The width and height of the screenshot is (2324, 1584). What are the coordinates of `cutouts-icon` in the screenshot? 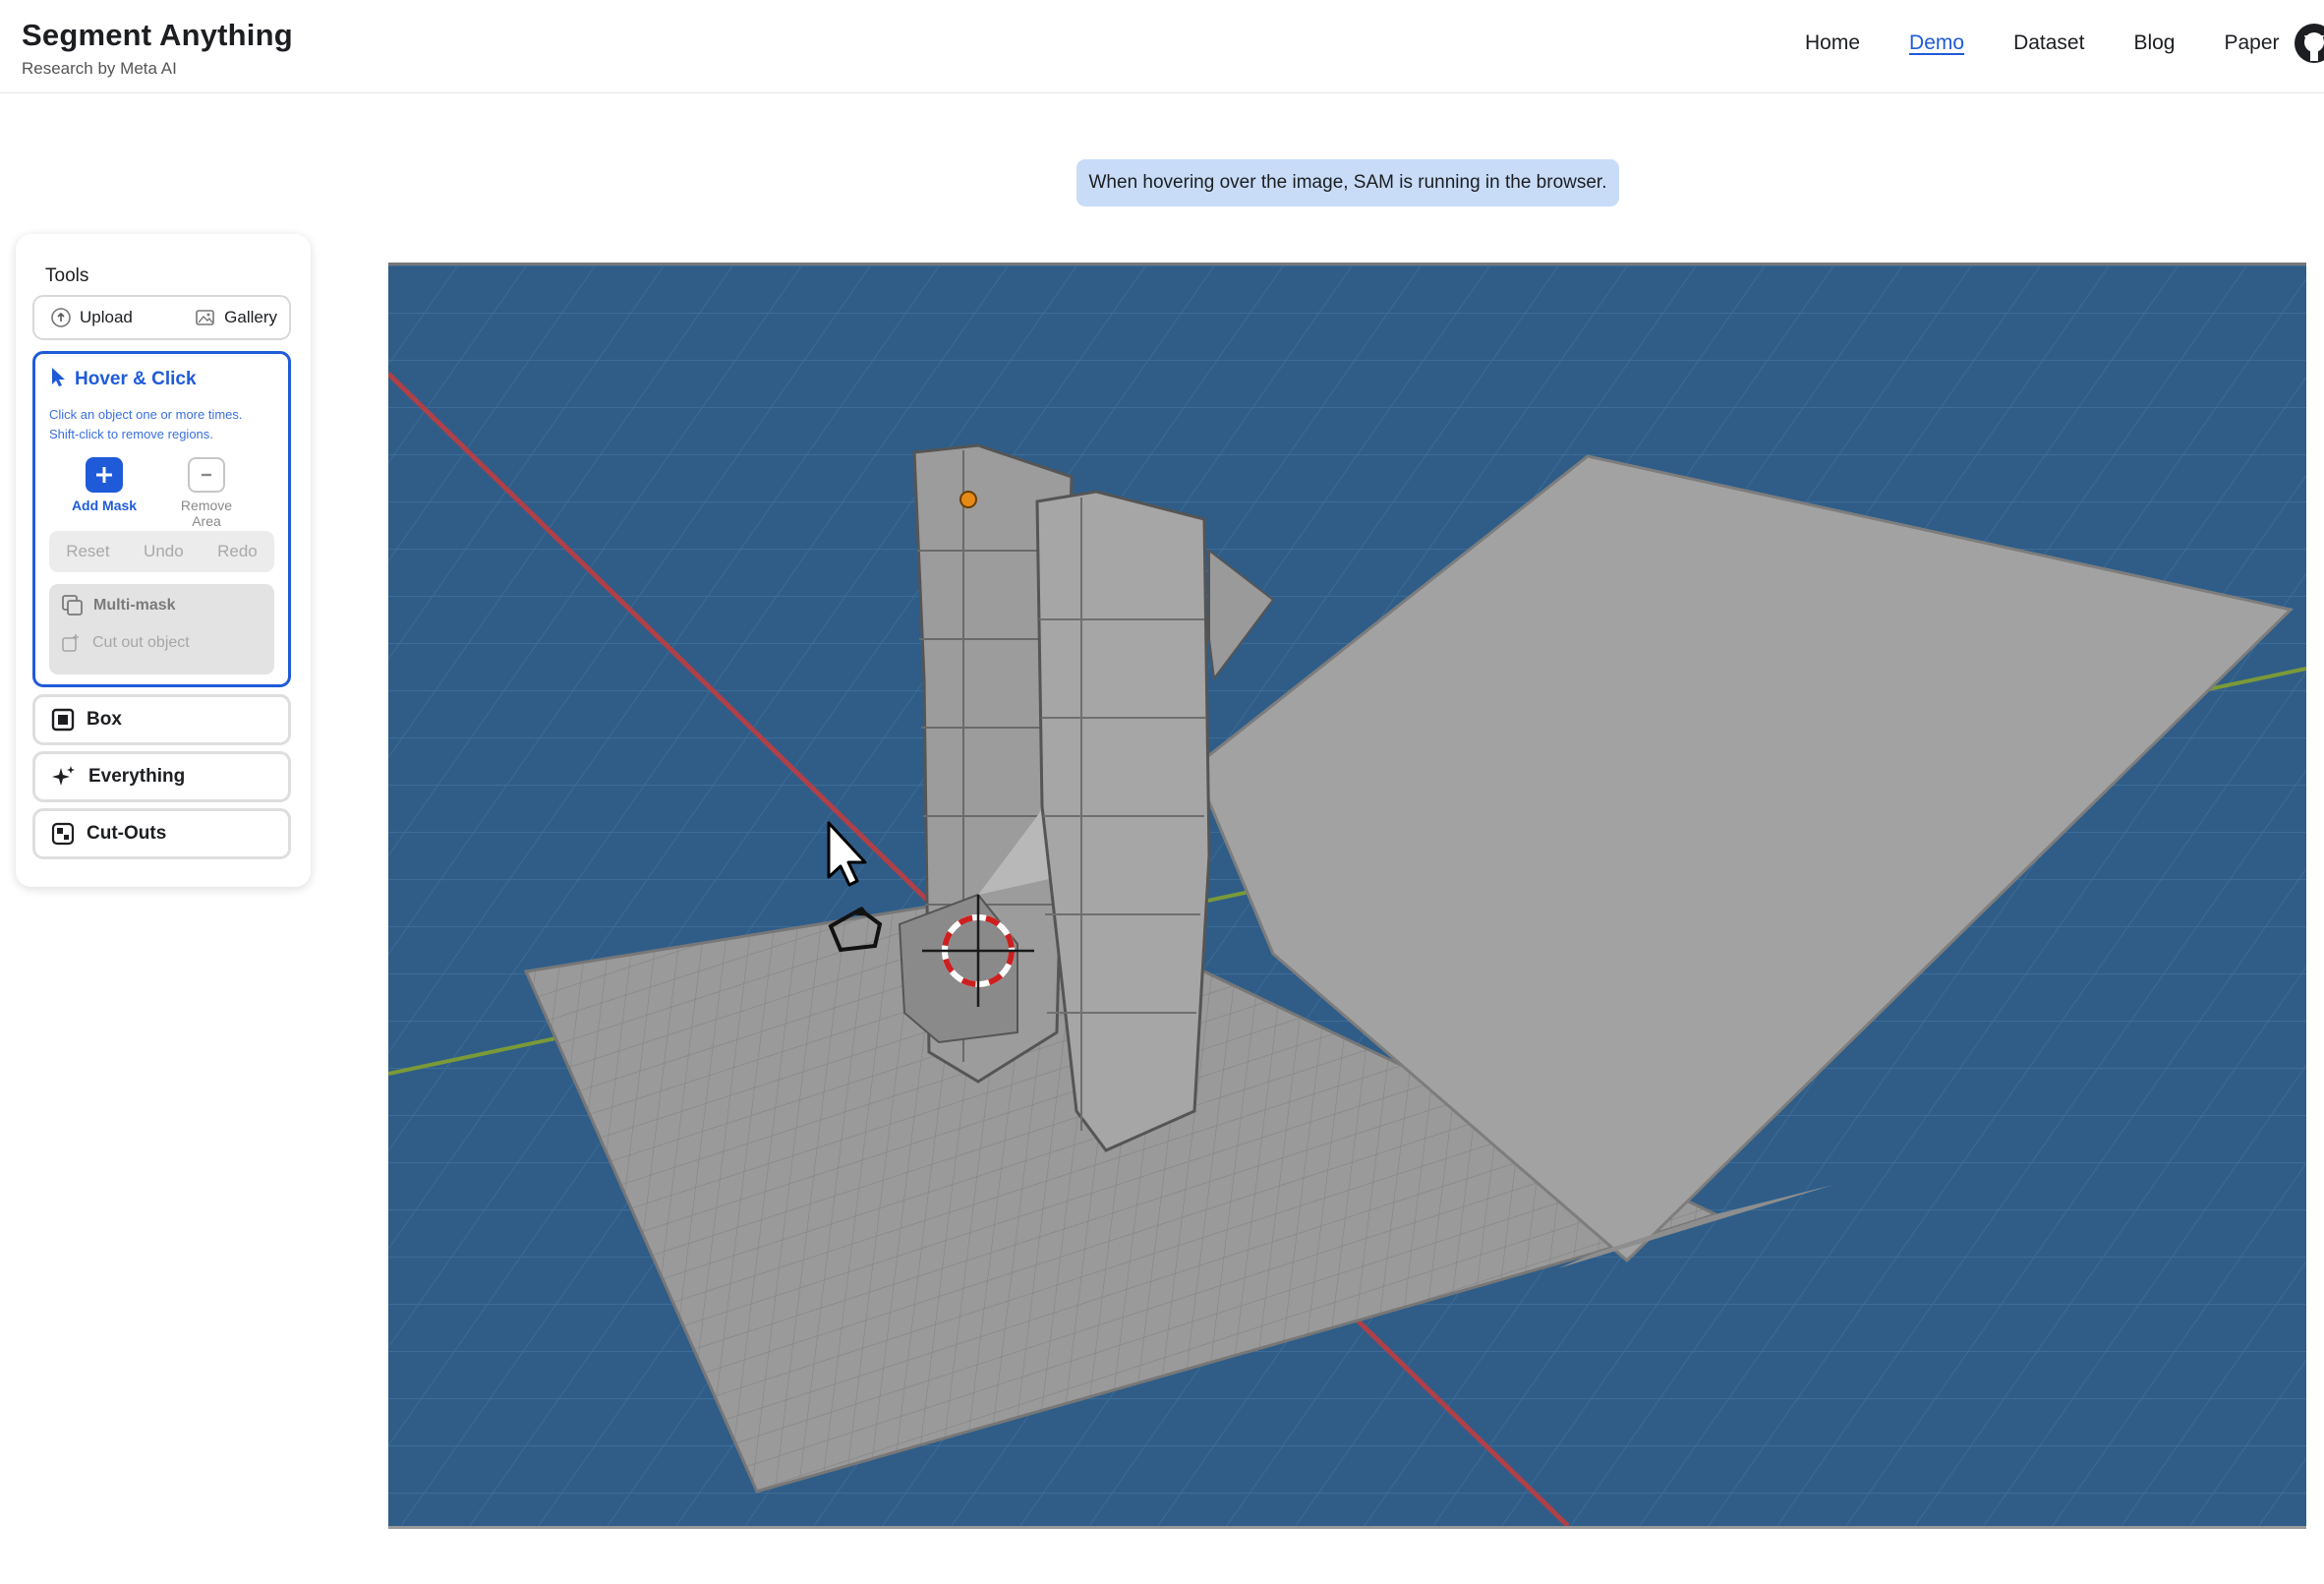 It's located at (63, 834).